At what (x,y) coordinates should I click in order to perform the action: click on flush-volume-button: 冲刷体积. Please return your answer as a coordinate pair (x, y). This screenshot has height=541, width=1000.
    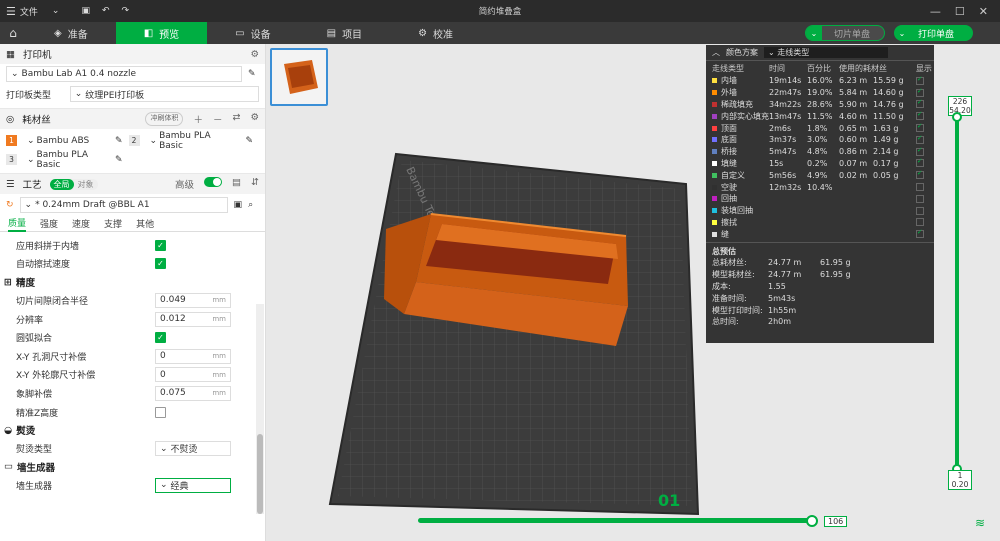
    Looking at the image, I should click on (164, 119).